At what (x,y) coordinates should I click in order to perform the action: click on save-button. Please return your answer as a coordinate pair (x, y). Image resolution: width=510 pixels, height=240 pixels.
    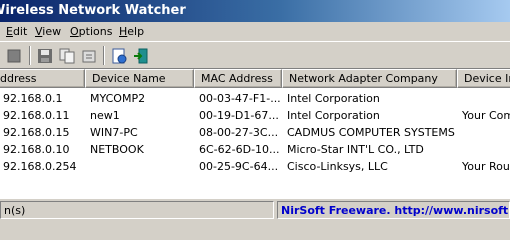
    Looking at the image, I should click on (45, 55).